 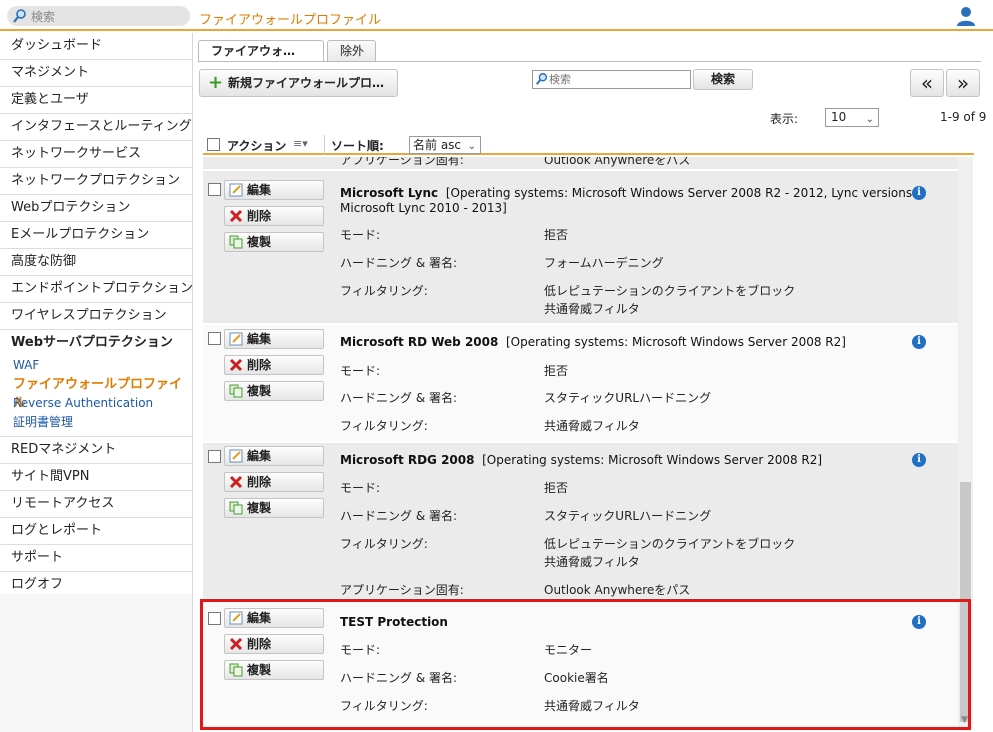 What do you see at coordinates (963, 83) in the screenshot?
I see `next-page-button: »` at bounding box center [963, 83].